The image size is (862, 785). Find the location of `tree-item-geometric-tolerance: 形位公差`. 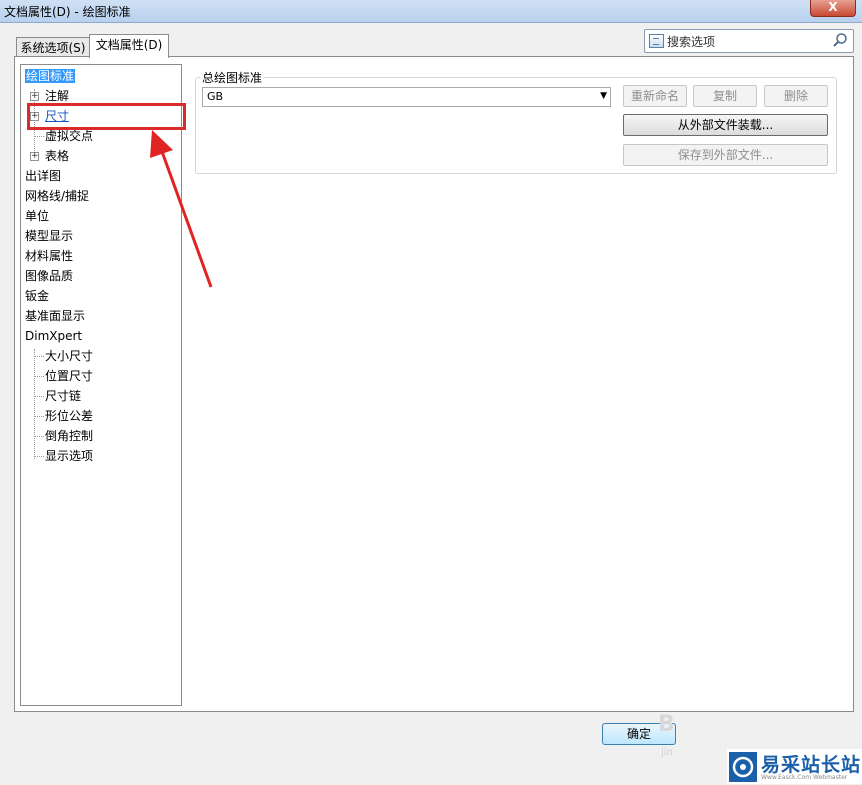

tree-item-geometric-tolerance: 形位公差 is located at coordinates (69, 416).